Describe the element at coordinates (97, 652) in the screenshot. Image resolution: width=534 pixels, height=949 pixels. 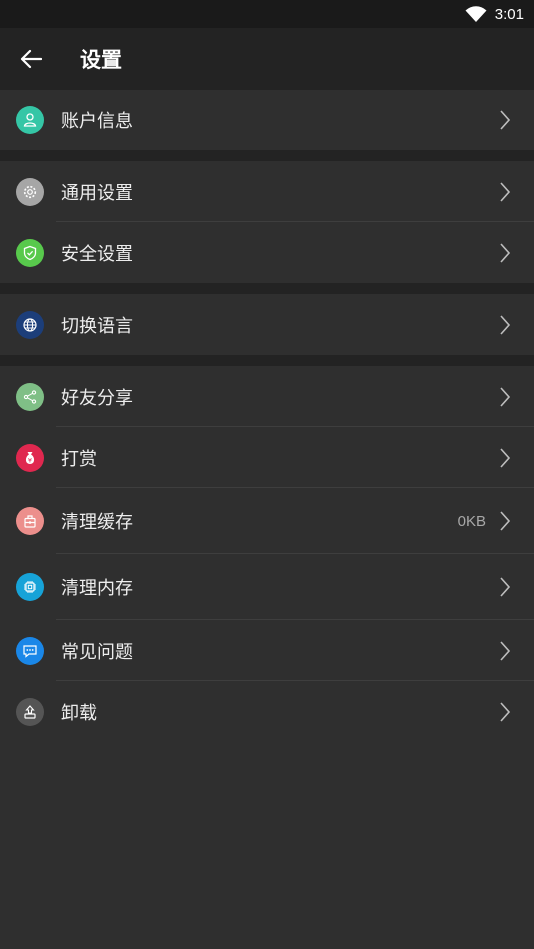
I see `settings-item-label: 常见问题` at that location.